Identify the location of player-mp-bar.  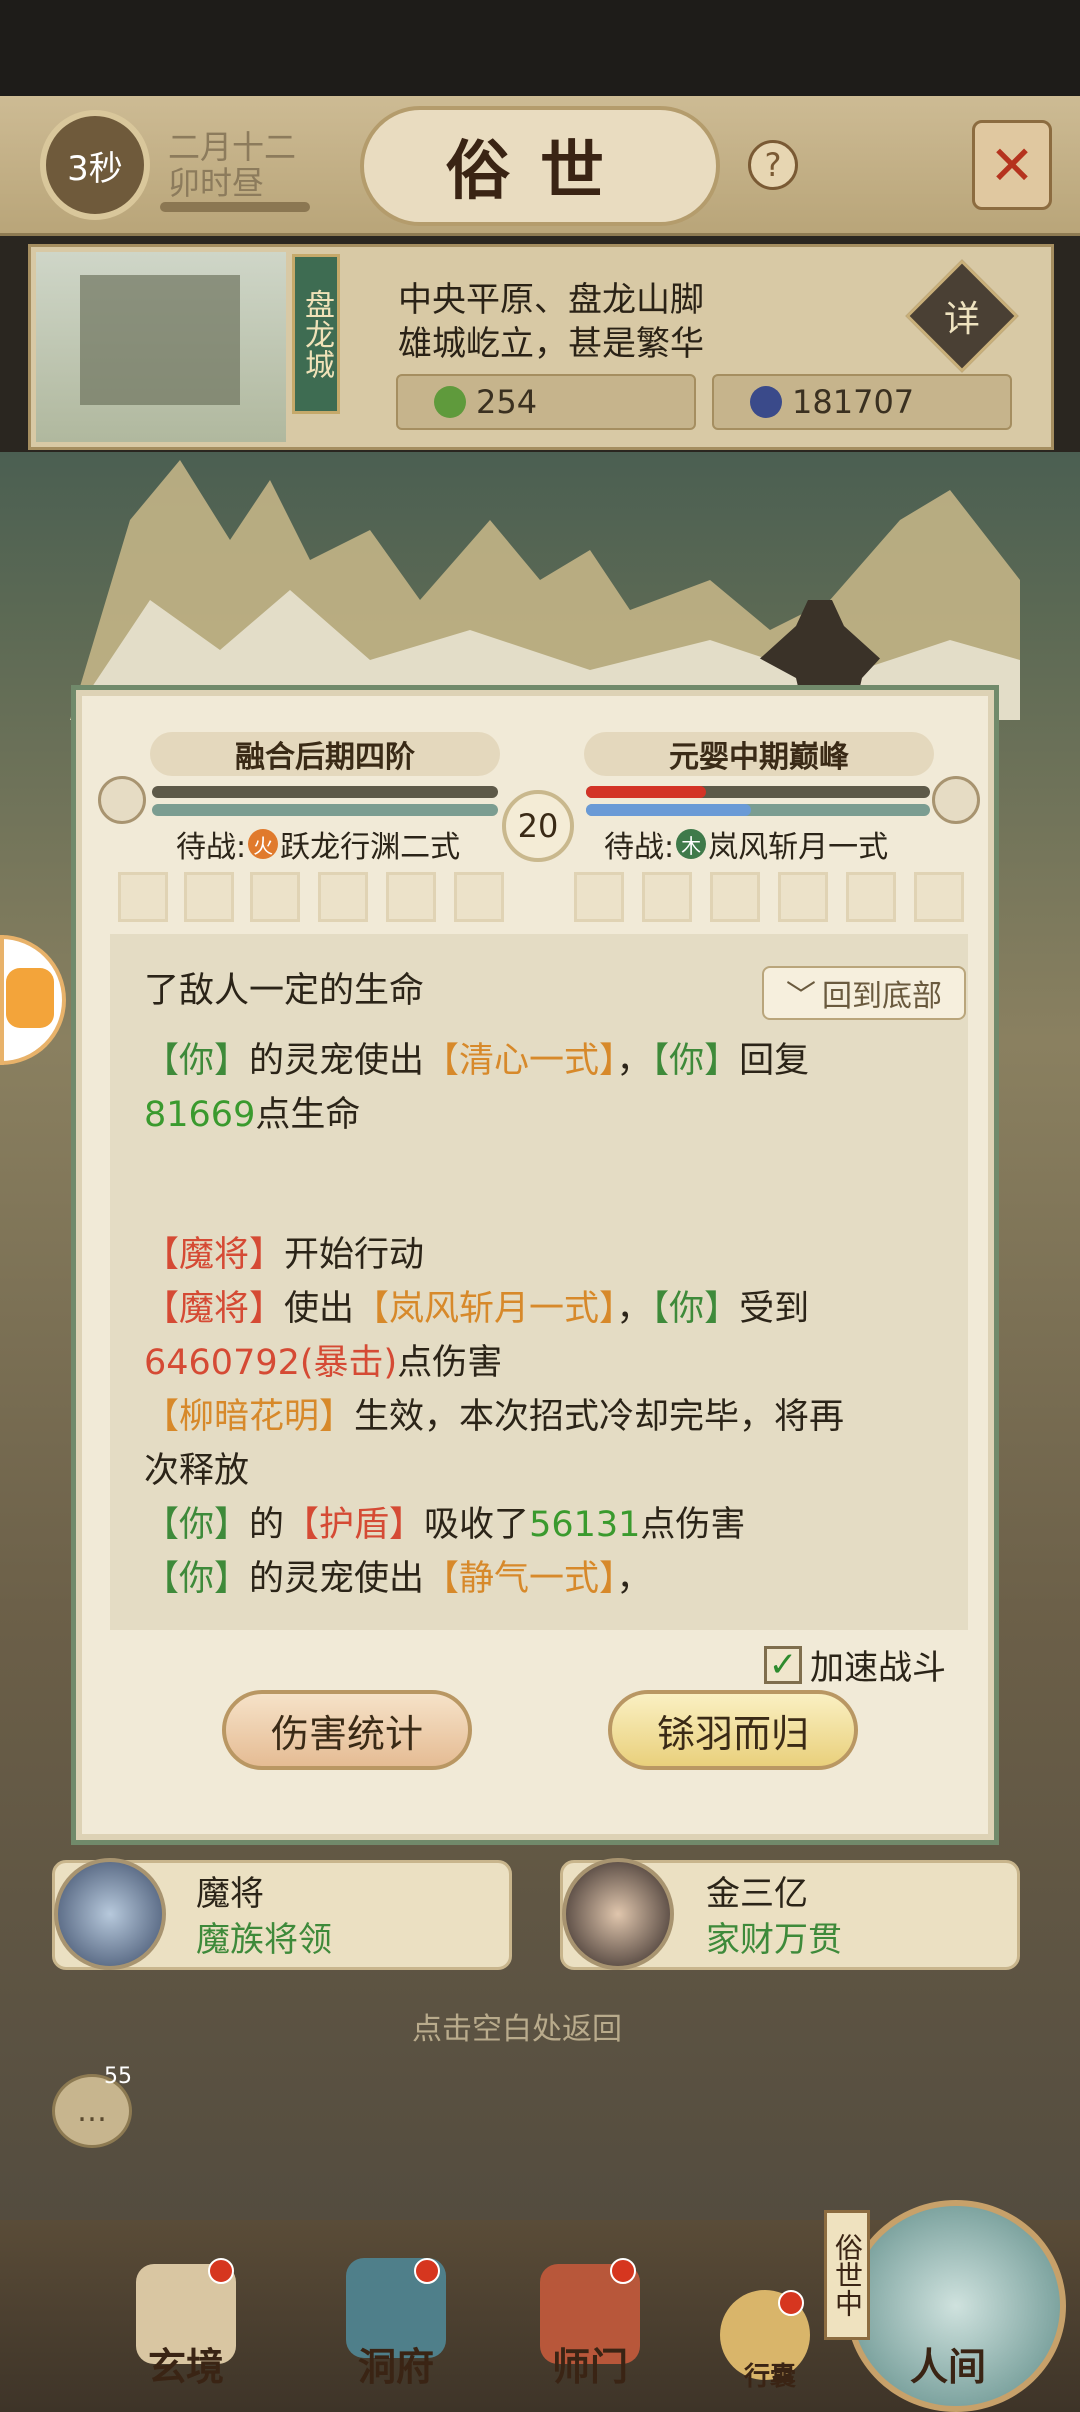
(325, 810).